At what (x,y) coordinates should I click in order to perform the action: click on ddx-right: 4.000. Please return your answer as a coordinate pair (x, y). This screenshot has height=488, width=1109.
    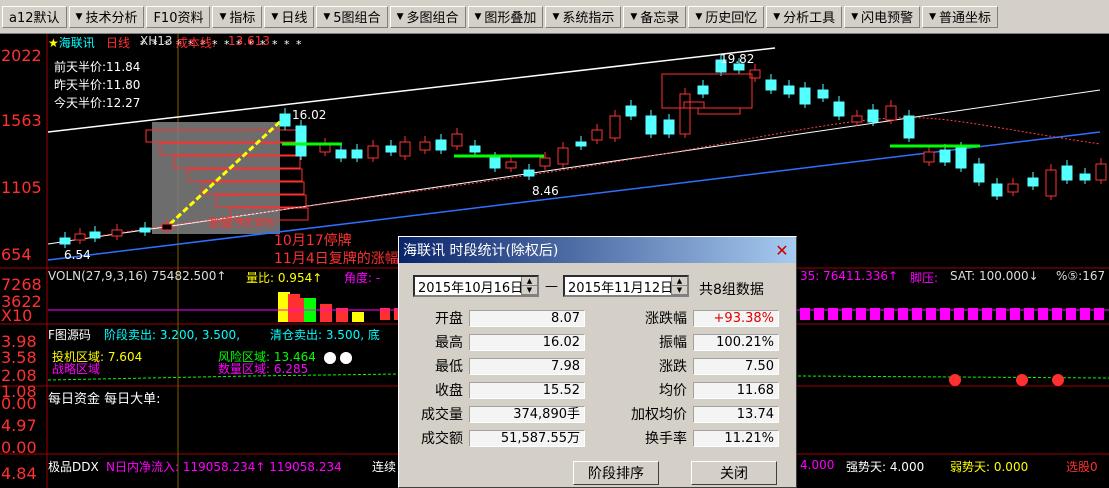
    Looking at the image, I should click on (817, 465).